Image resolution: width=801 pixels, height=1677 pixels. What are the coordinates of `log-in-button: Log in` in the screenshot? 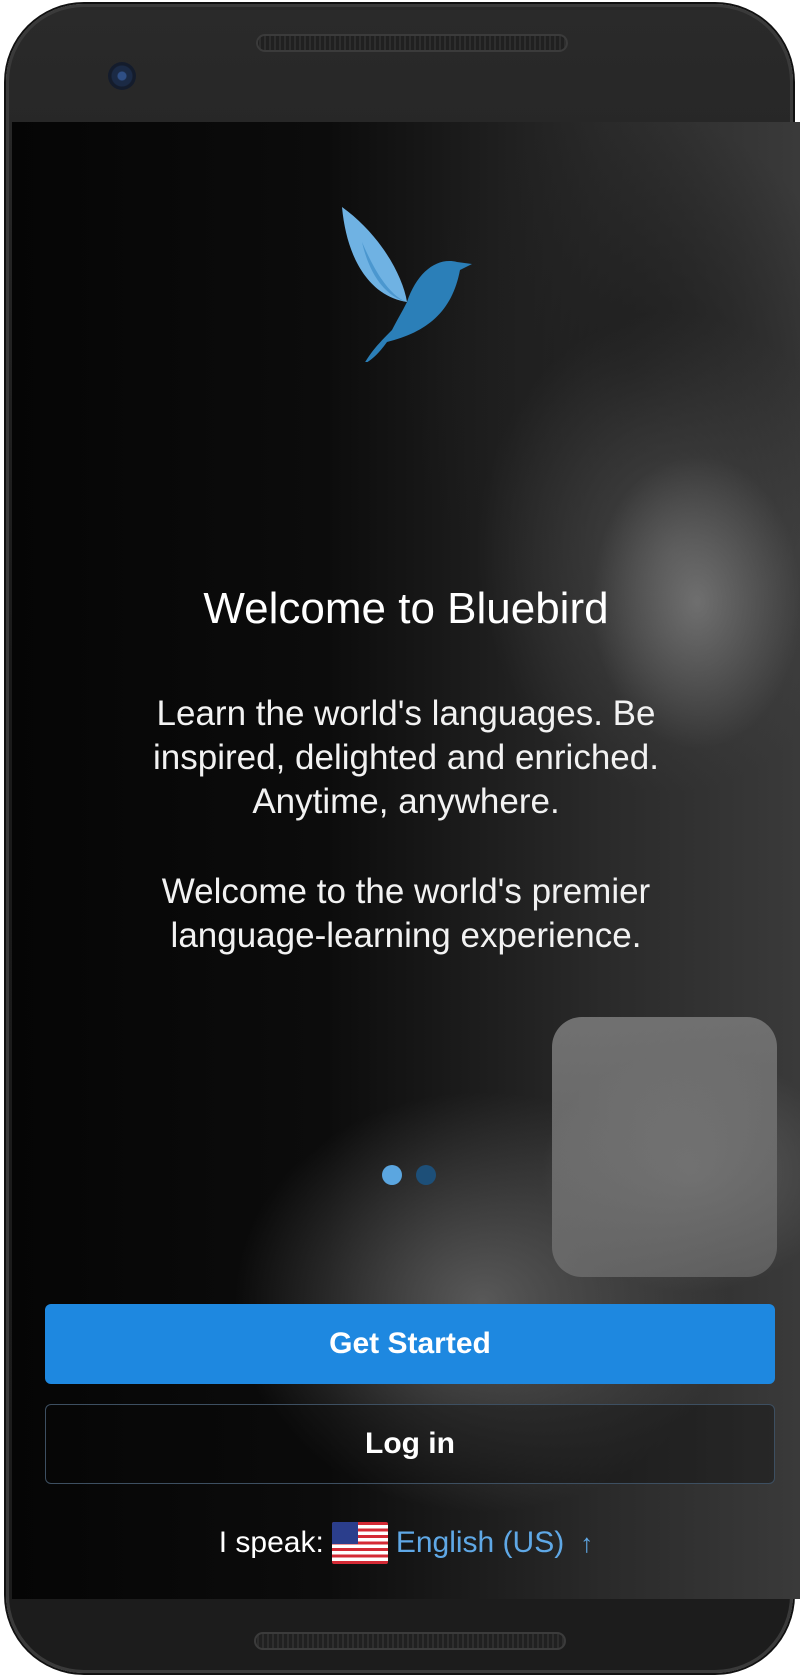 It's located at (410, 1444).